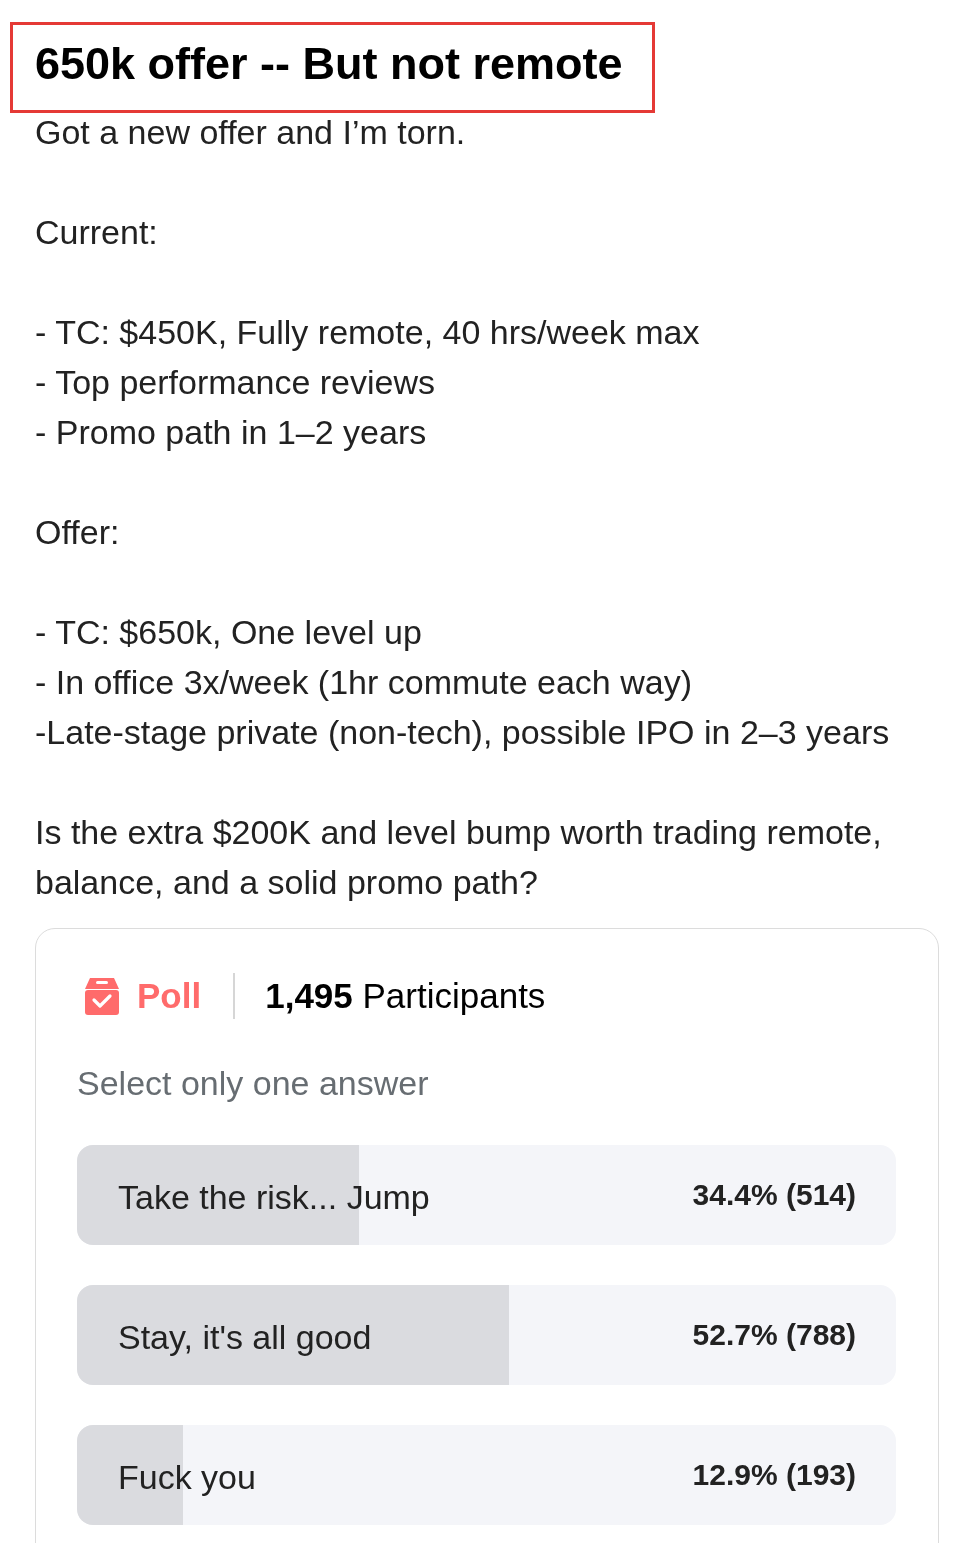 The height and width of the screenshot is (1543, 968). What do you see at coordinates (250, 132) in the screenshot?
I see `post-text-line: Got a new offer and I’m torn.` at bounding box center [250, 132].